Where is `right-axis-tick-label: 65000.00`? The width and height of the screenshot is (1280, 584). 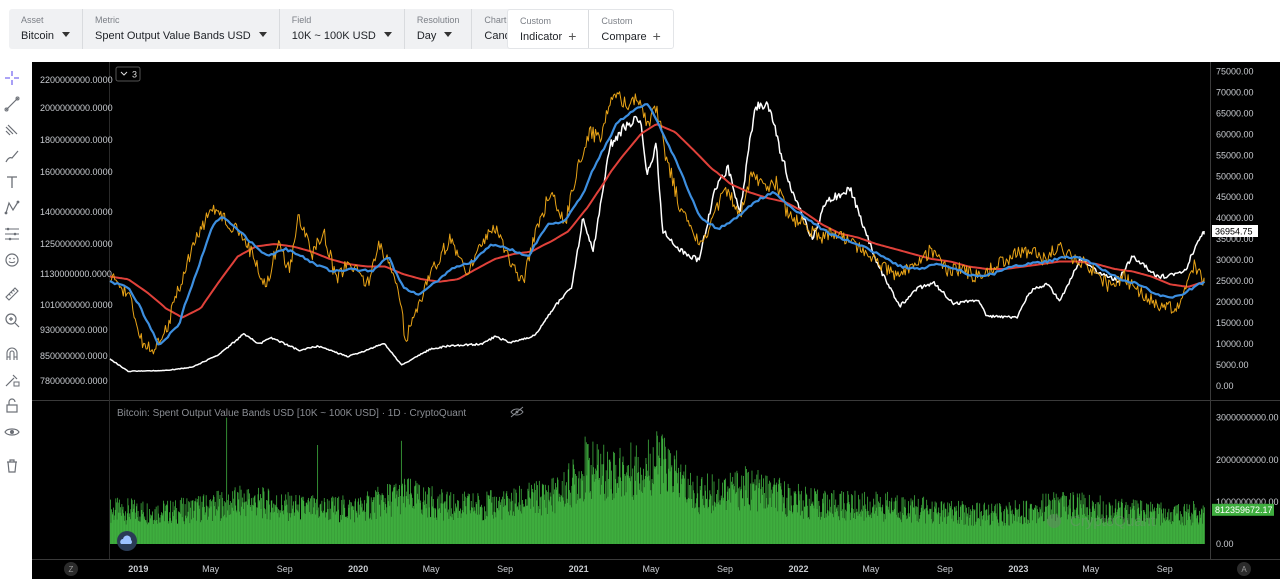
right-axis-tick-label: 65000.00 is located at coordinates (1235, 113).